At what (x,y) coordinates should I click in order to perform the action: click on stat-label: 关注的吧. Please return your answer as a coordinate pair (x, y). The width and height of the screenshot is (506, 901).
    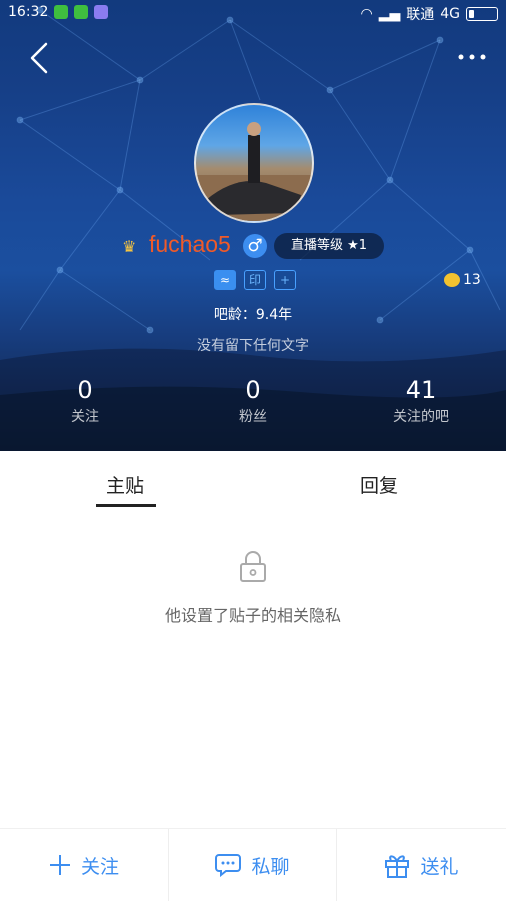
    Looking at the image, I should click on (421, 417).